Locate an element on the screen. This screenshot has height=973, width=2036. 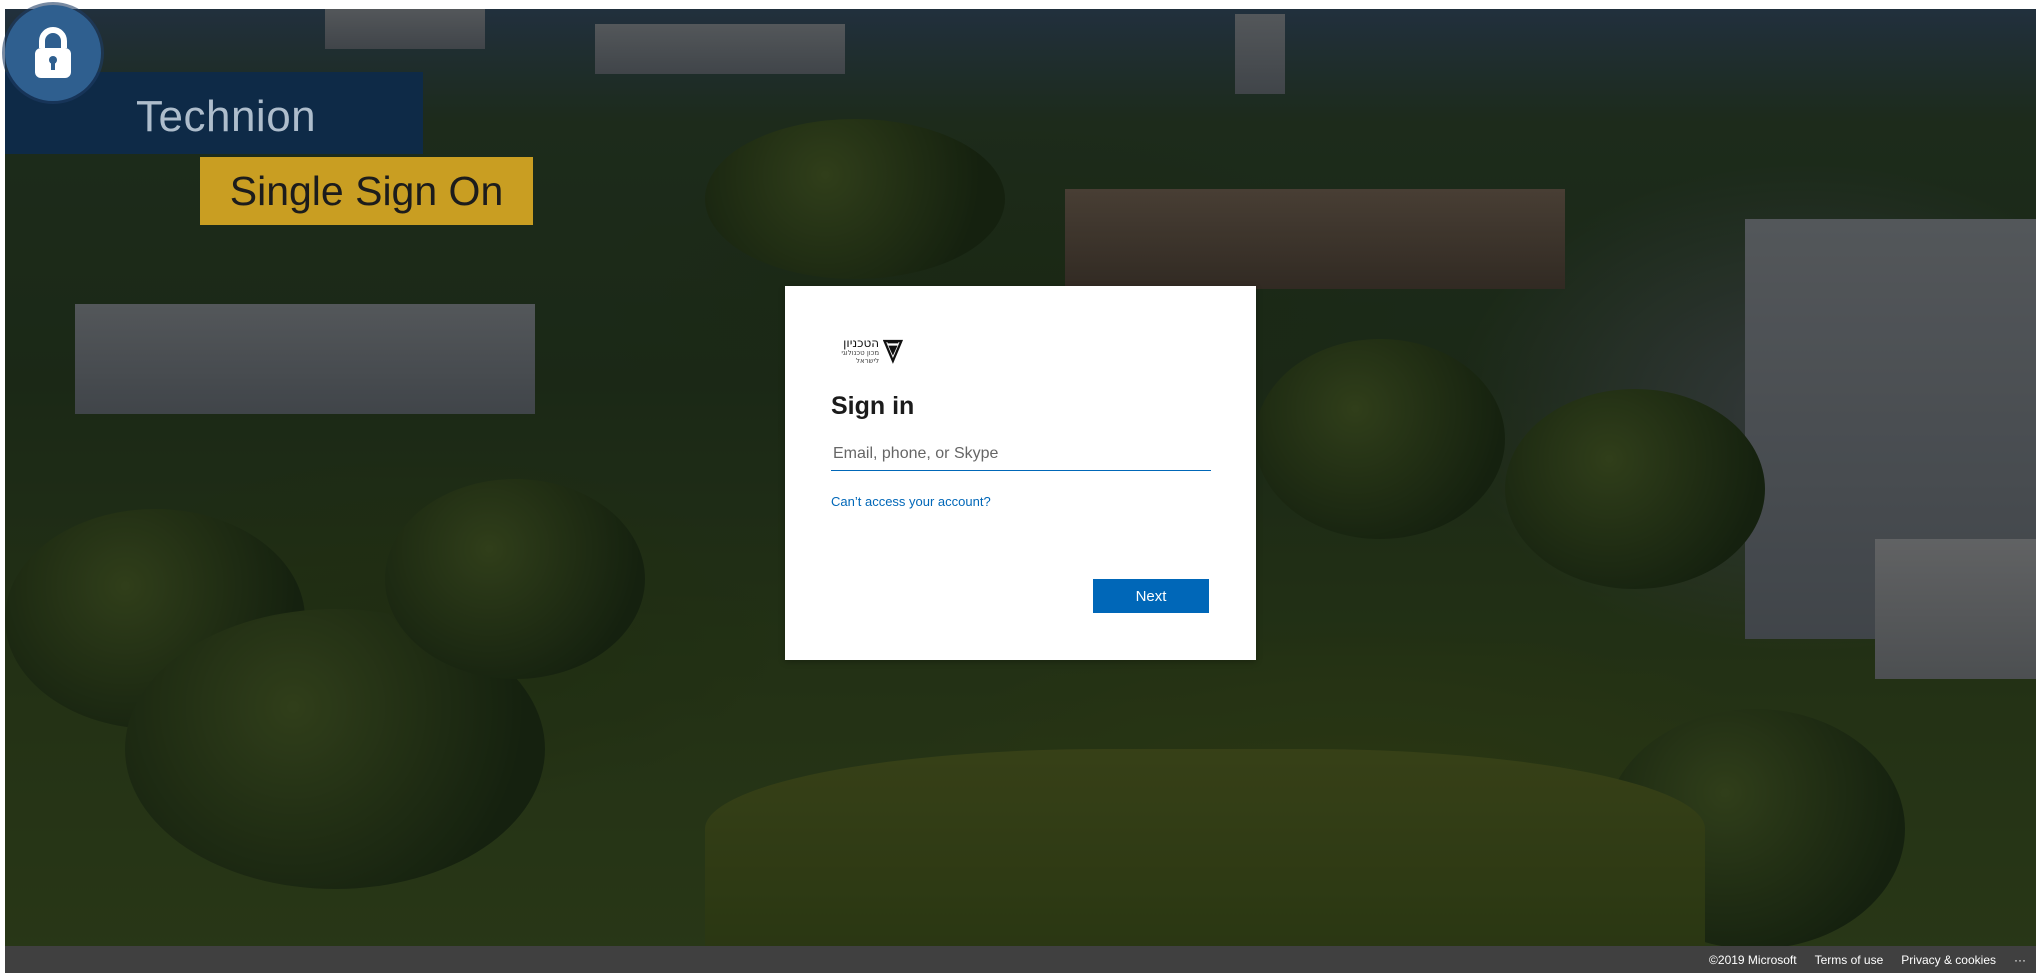
footer-copyright: ©2019 Microsoft is located at coordinates (1753, 959).